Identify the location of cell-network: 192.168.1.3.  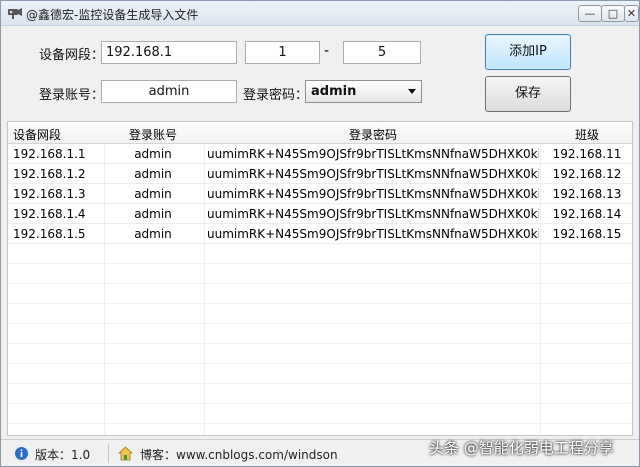
(49, 194).